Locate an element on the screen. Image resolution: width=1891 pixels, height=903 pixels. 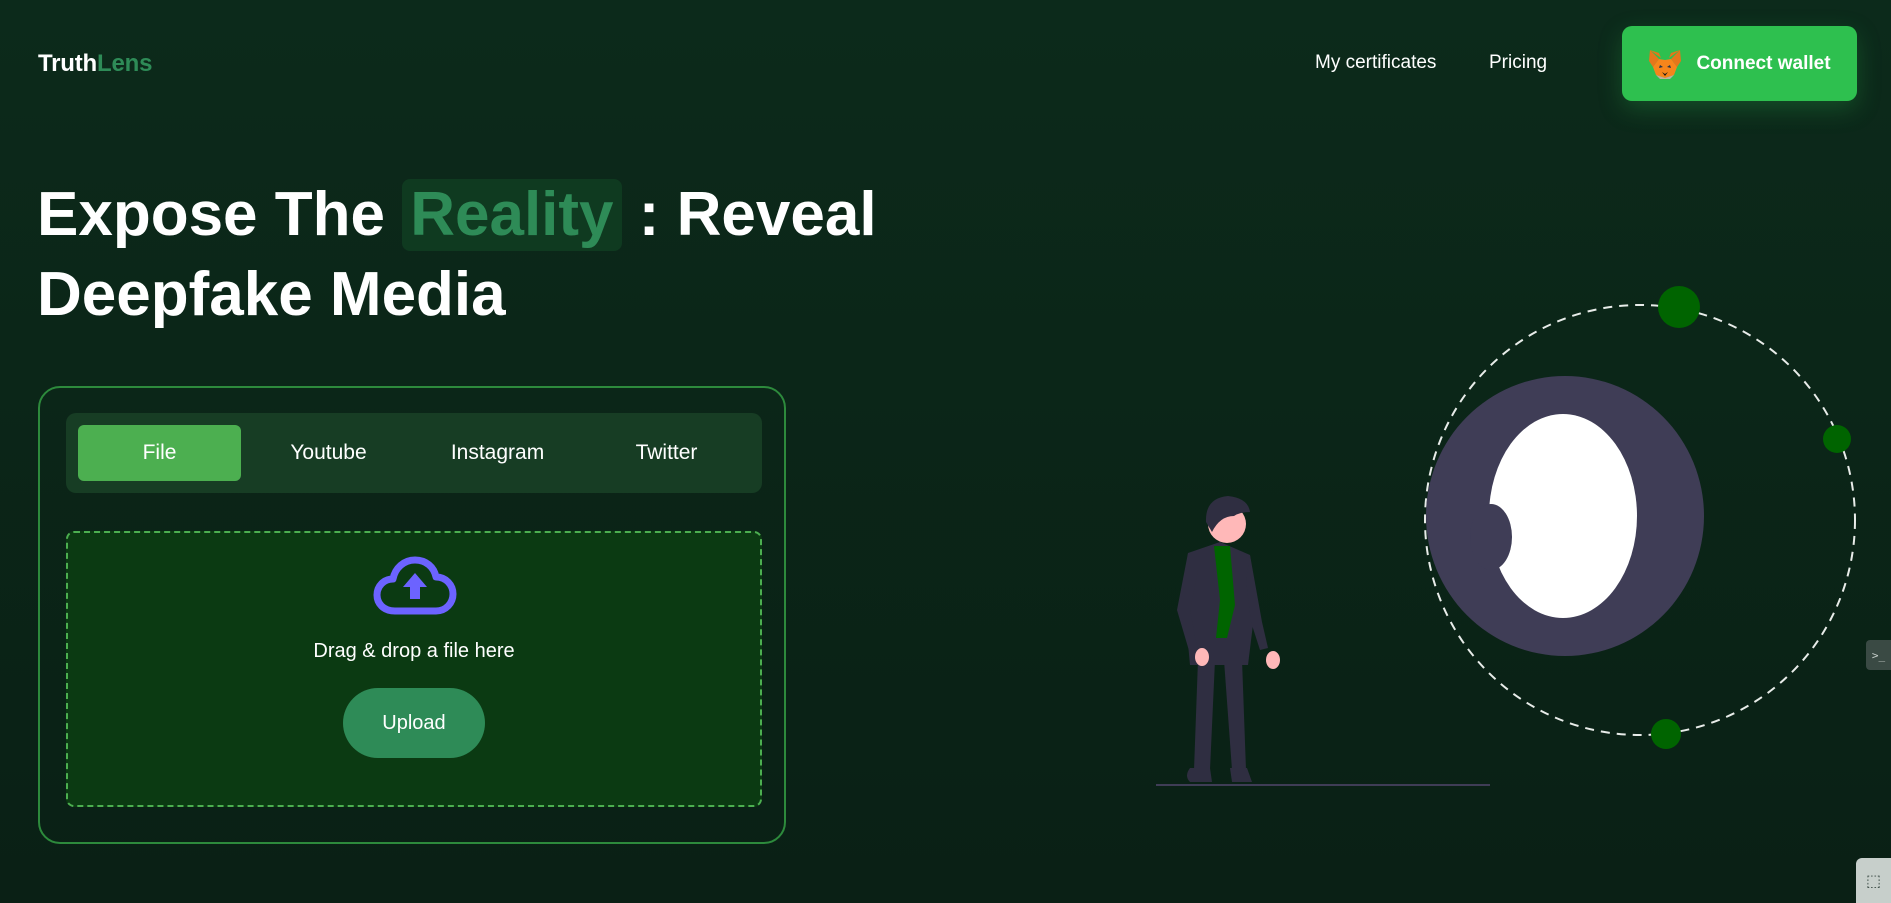
tab-file: File is located at coordinates (159, 453).